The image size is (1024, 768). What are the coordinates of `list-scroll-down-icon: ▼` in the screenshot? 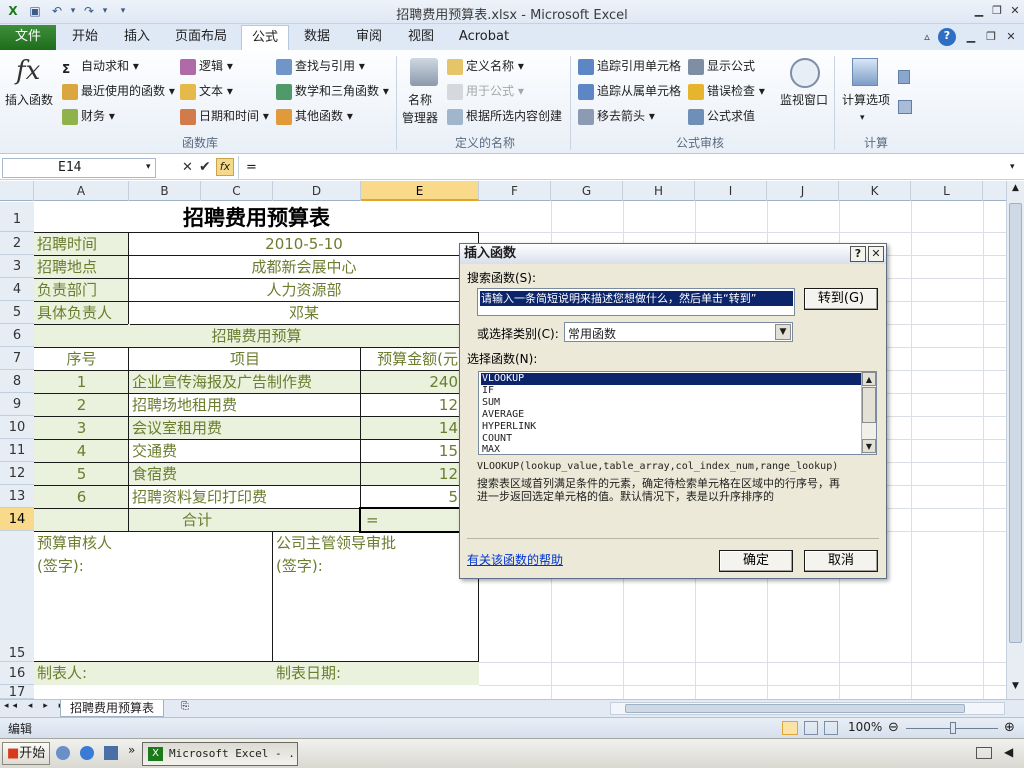 It's located at (869, 446).